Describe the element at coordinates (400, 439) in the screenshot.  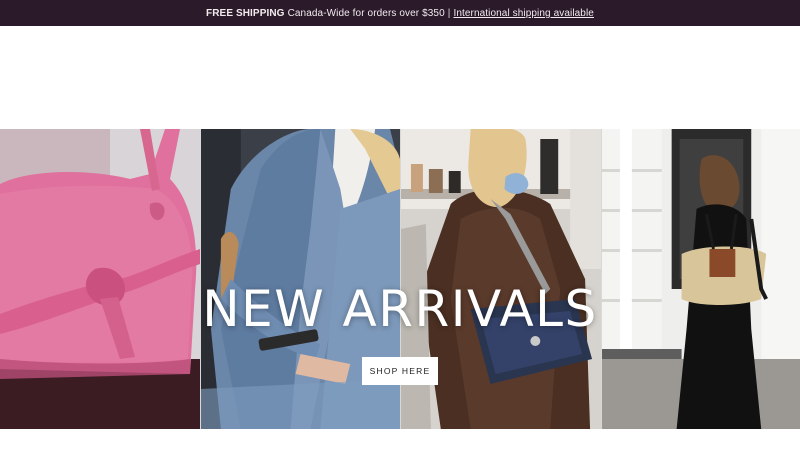
I see `below-hero-area` at that location.